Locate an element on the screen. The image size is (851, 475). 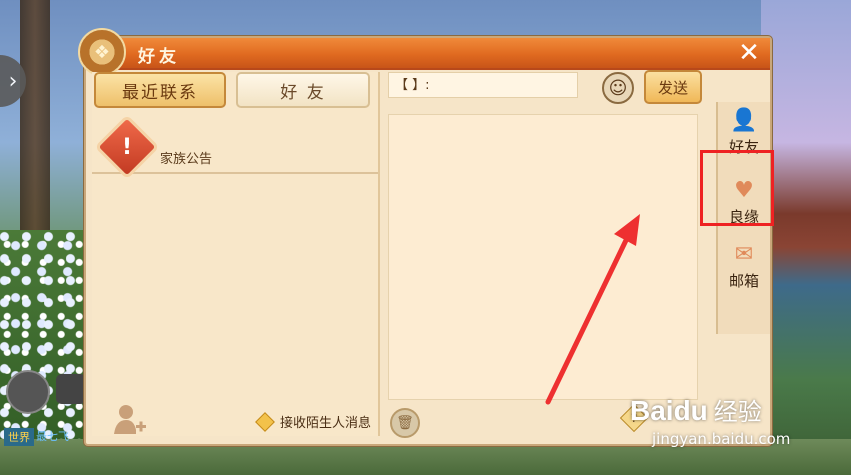
family-notice-item: ! 家族公告 is located at coordinates (235, 147).